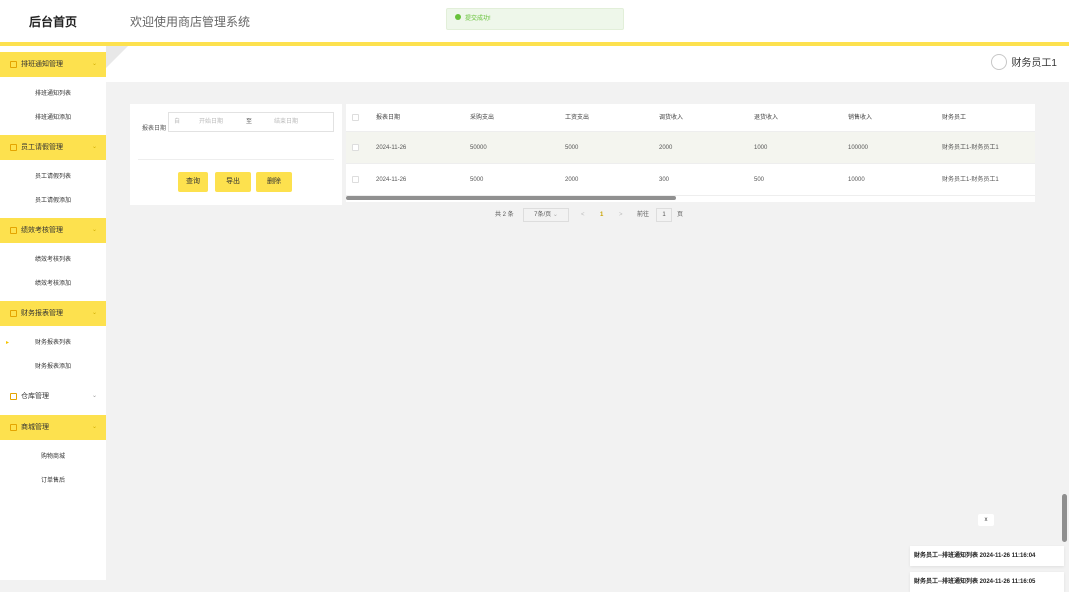 This screenshot has height=592, width=1069. I want to click on user-menu: 财务员工1, so click(1024, 64).